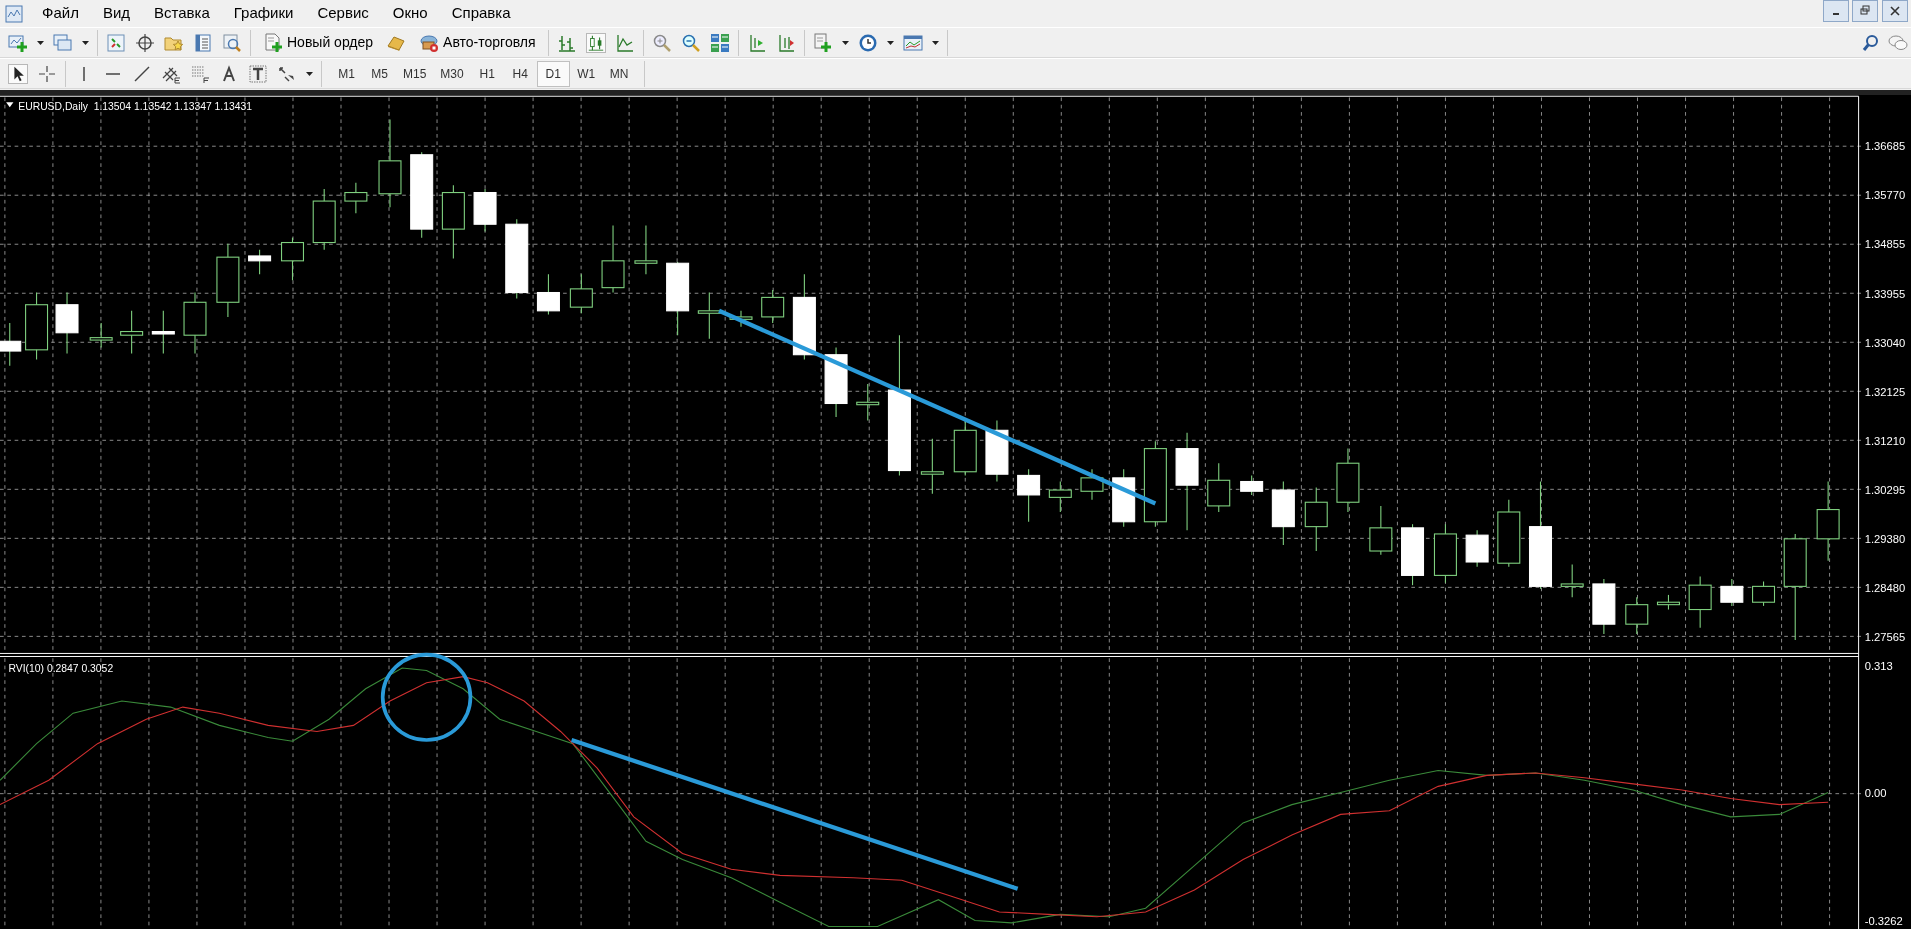 The image size is (1911, 929). What do you see at coordinates (182, 13) in the screenshot?
I see `menu-item: Вставка` at bounding box center [182, 13].